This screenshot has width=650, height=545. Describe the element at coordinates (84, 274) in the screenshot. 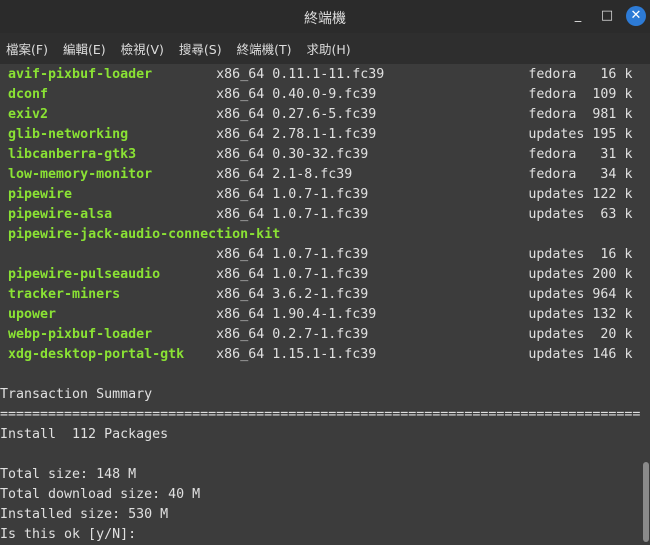

I see `package-name: pipewire-pulseaudio` at that location.